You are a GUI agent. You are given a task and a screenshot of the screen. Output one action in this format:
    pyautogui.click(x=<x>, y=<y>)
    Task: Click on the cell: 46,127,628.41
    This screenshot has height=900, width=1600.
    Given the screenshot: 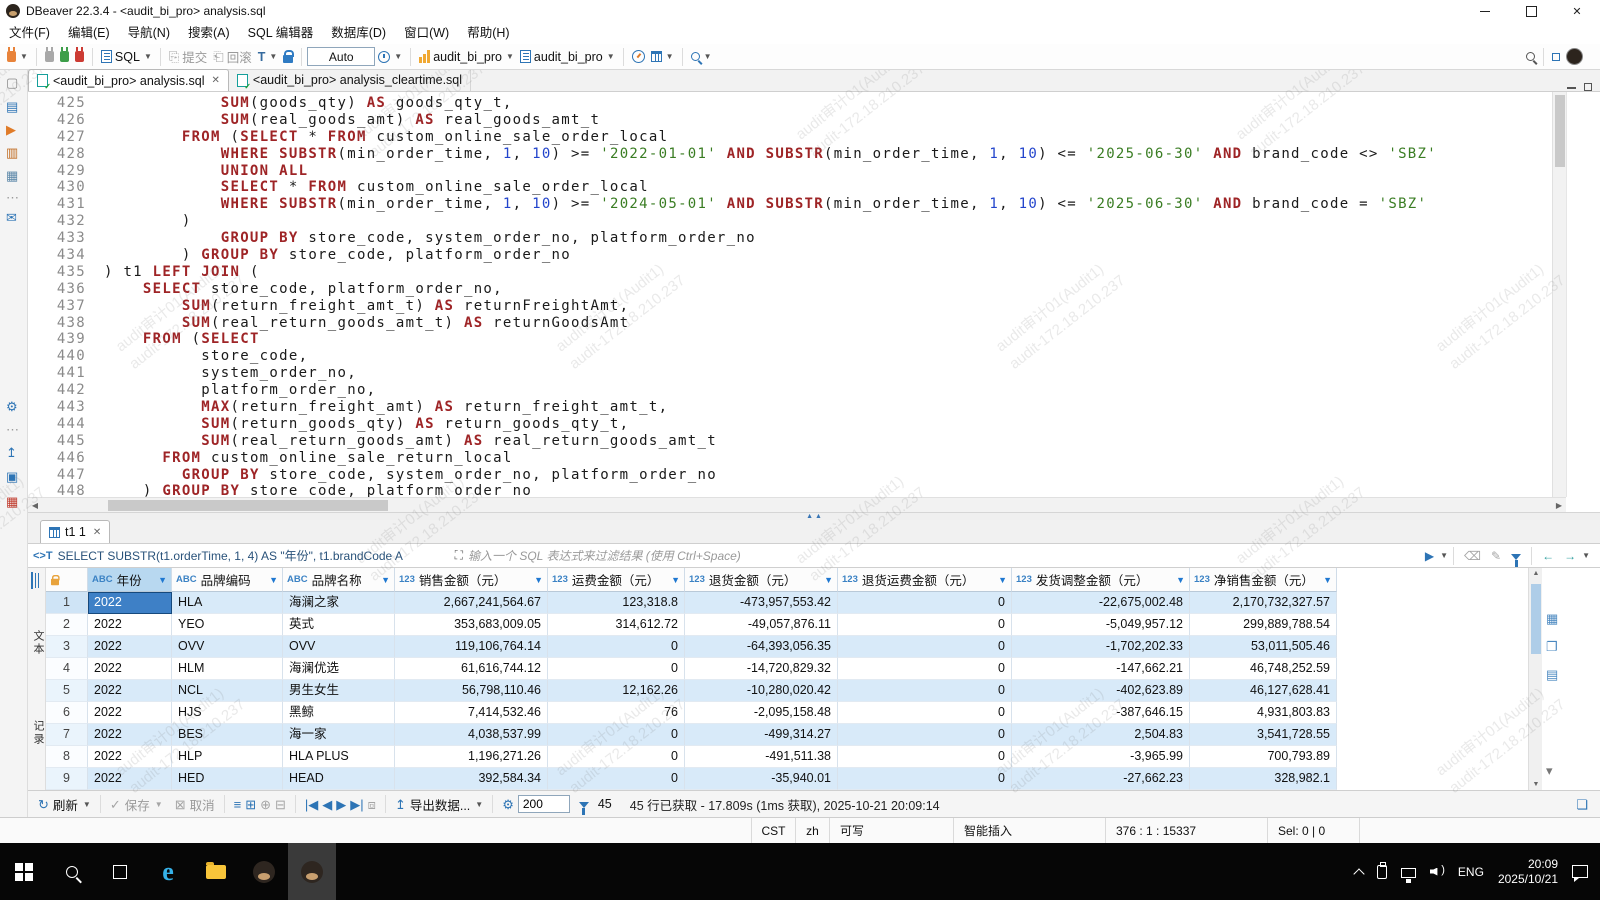 What is the action you would take?
    pyautogui.click(x=1263, y=691)
    